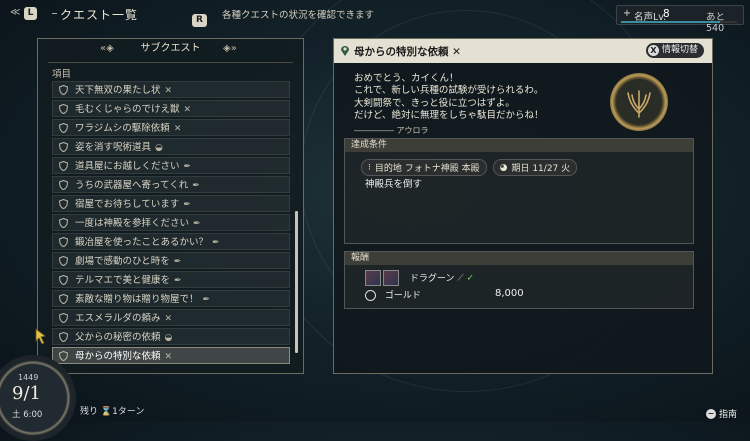 This screenshot has width=750, height=441. What do you see at coordinates (122, 261) in the screenshot?
I see `quest-item-title: 劇場で感動のひと時を` at bounding box center [122, 261].